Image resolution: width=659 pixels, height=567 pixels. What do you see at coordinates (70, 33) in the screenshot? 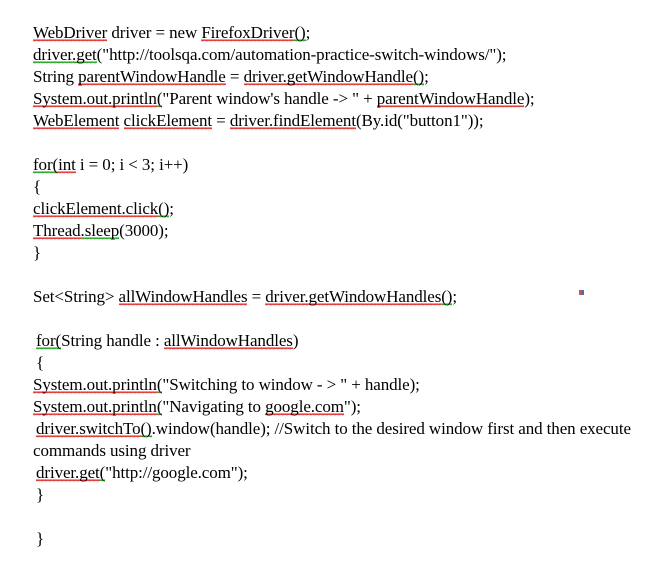
I see `spellcheck-underlined-text: WebDriver` at bounding box center [70, 33].